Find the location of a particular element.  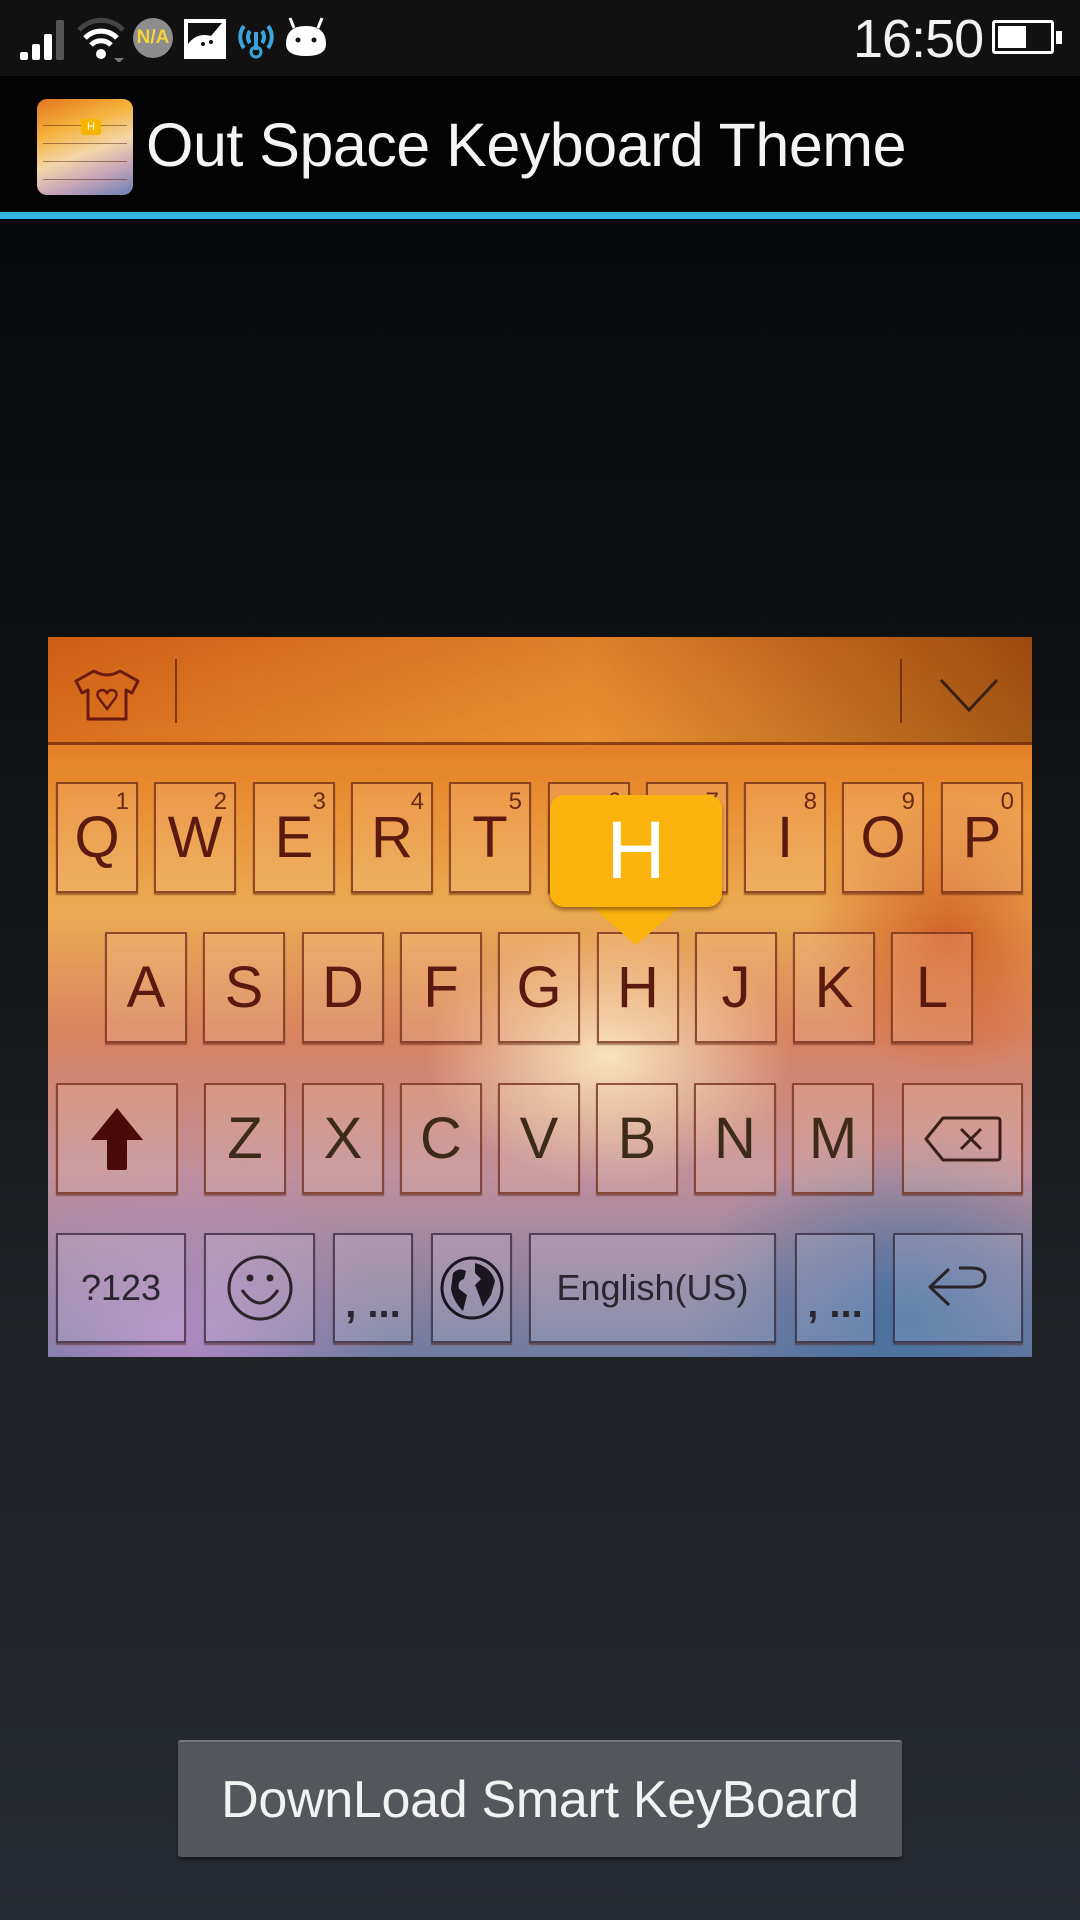

key-label: K is located at coordinates (834, 987).